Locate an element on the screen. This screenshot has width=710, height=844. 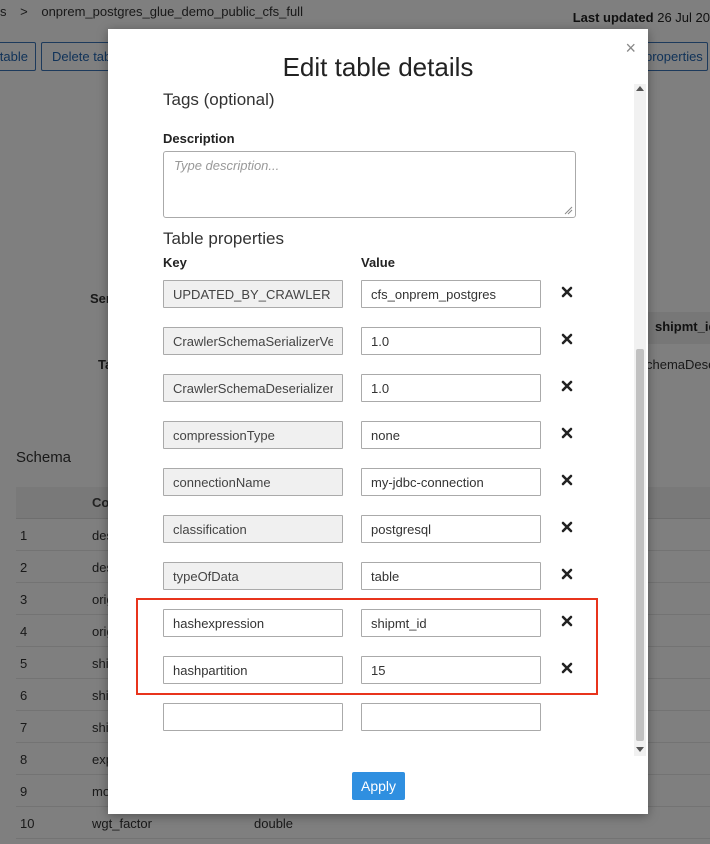
modal-scrollbar is located at coordinates (640, 420).